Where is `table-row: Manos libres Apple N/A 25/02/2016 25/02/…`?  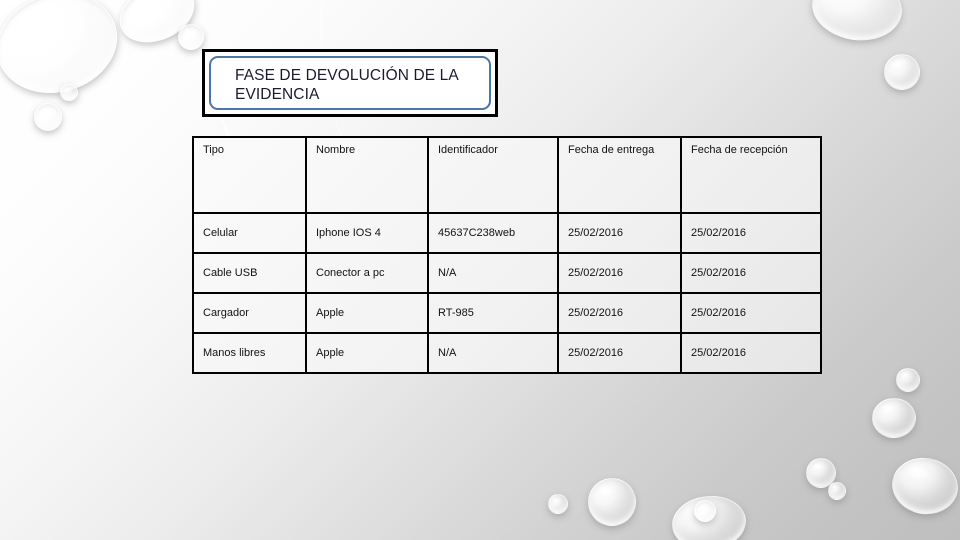 table-row: Manos libres Apple N/A 25/02/2016 25/02/… is located at coordinates (507, 353).